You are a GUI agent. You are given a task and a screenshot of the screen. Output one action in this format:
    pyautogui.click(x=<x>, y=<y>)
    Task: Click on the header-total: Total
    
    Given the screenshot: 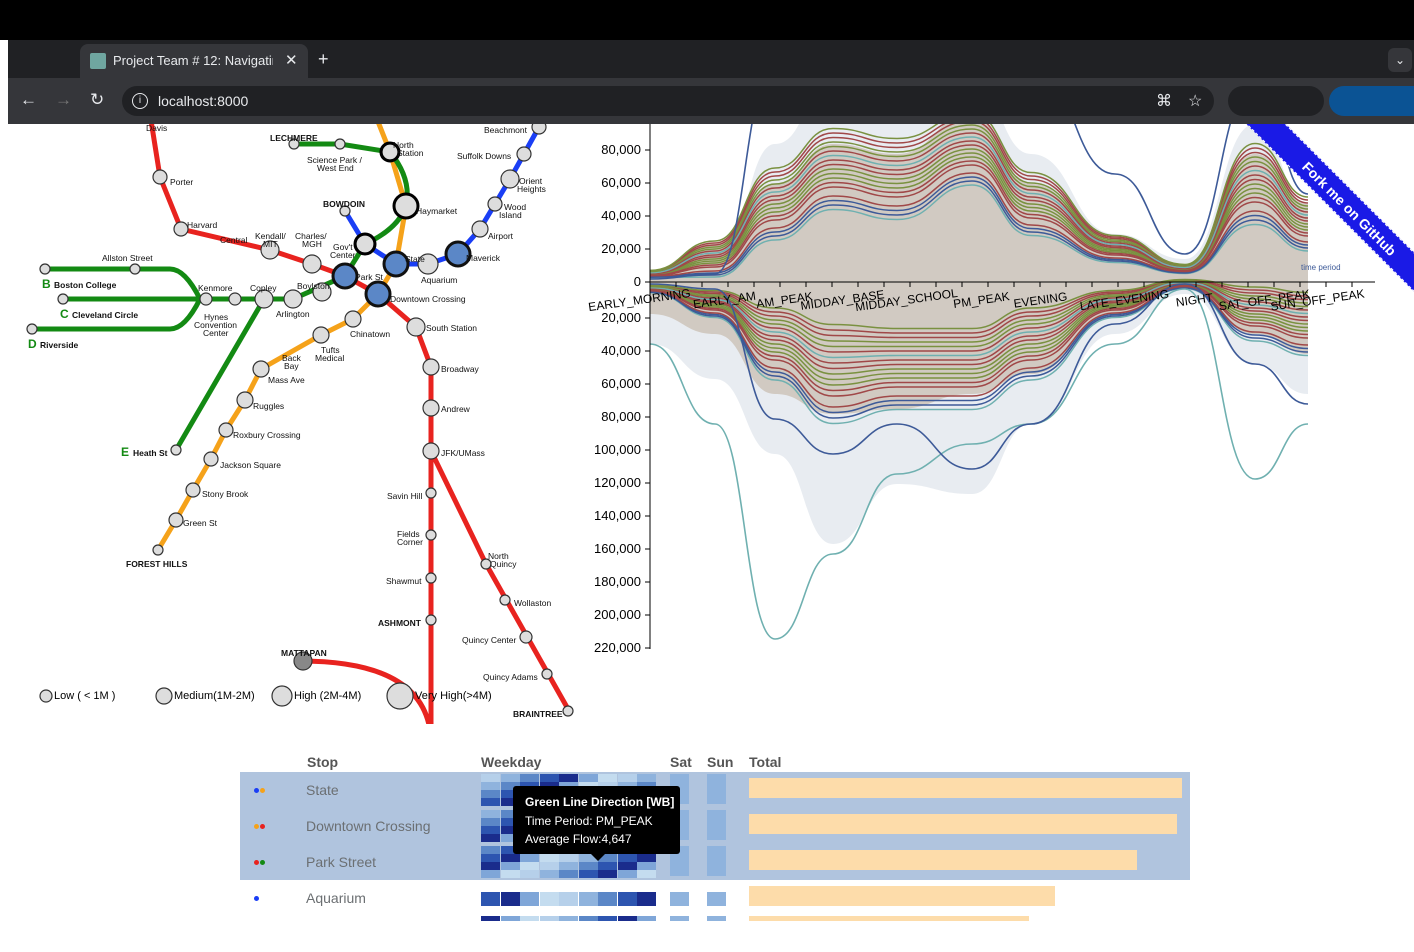 What is the action you would take?
    pyautogui.click(x=765, y=762)
    